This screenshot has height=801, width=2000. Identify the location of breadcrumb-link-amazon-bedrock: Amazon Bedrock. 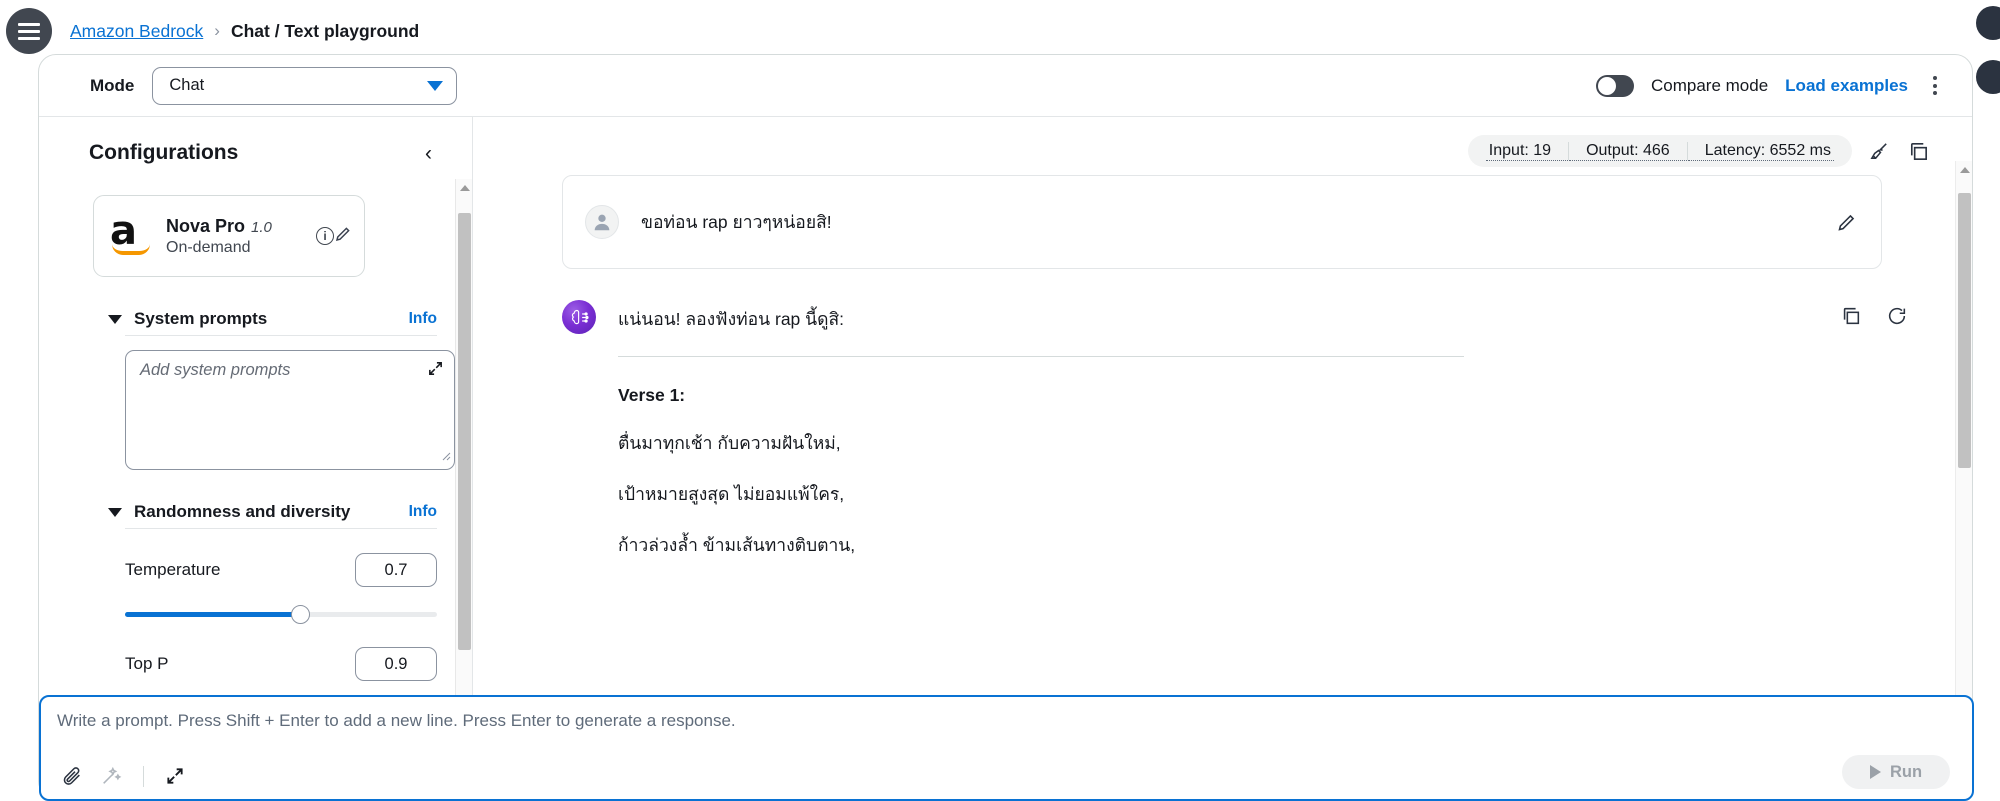
(136, 31).